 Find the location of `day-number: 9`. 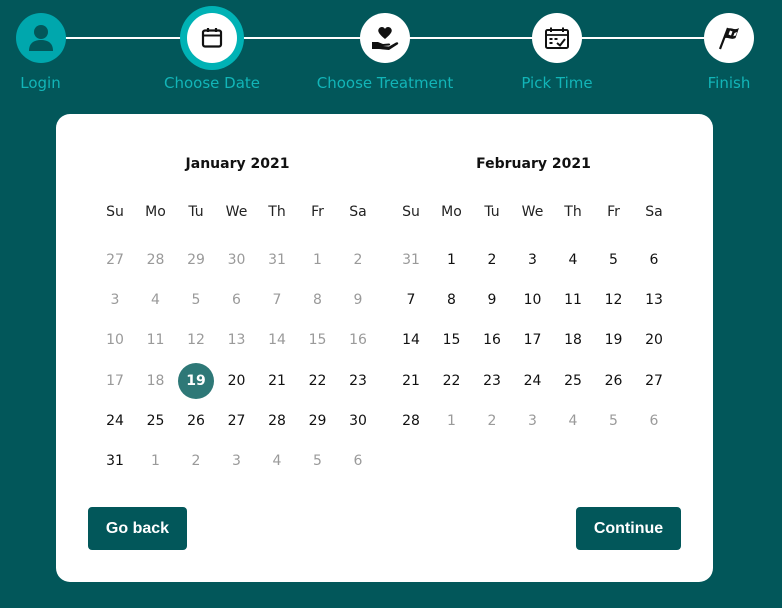

day-number: 9 is located at coordinates (492, 300).